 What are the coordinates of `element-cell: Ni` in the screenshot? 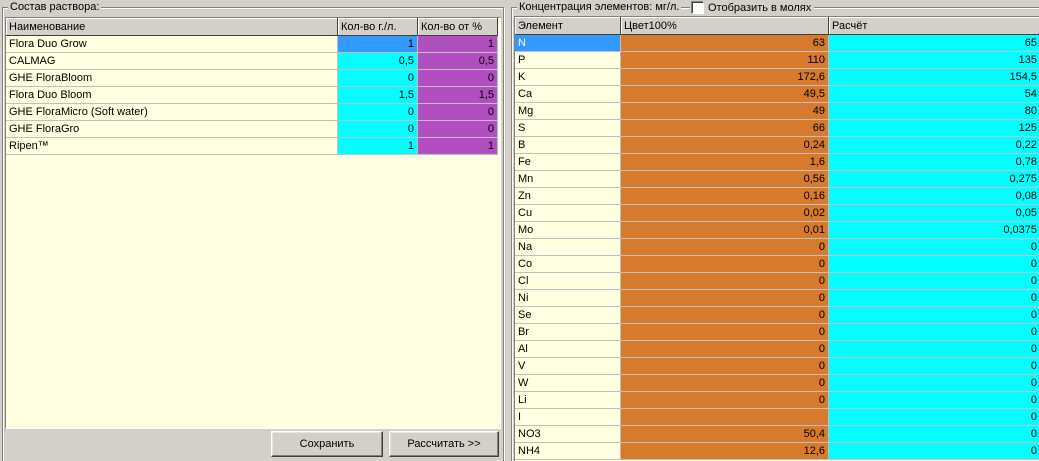 It's located at (568, 298).